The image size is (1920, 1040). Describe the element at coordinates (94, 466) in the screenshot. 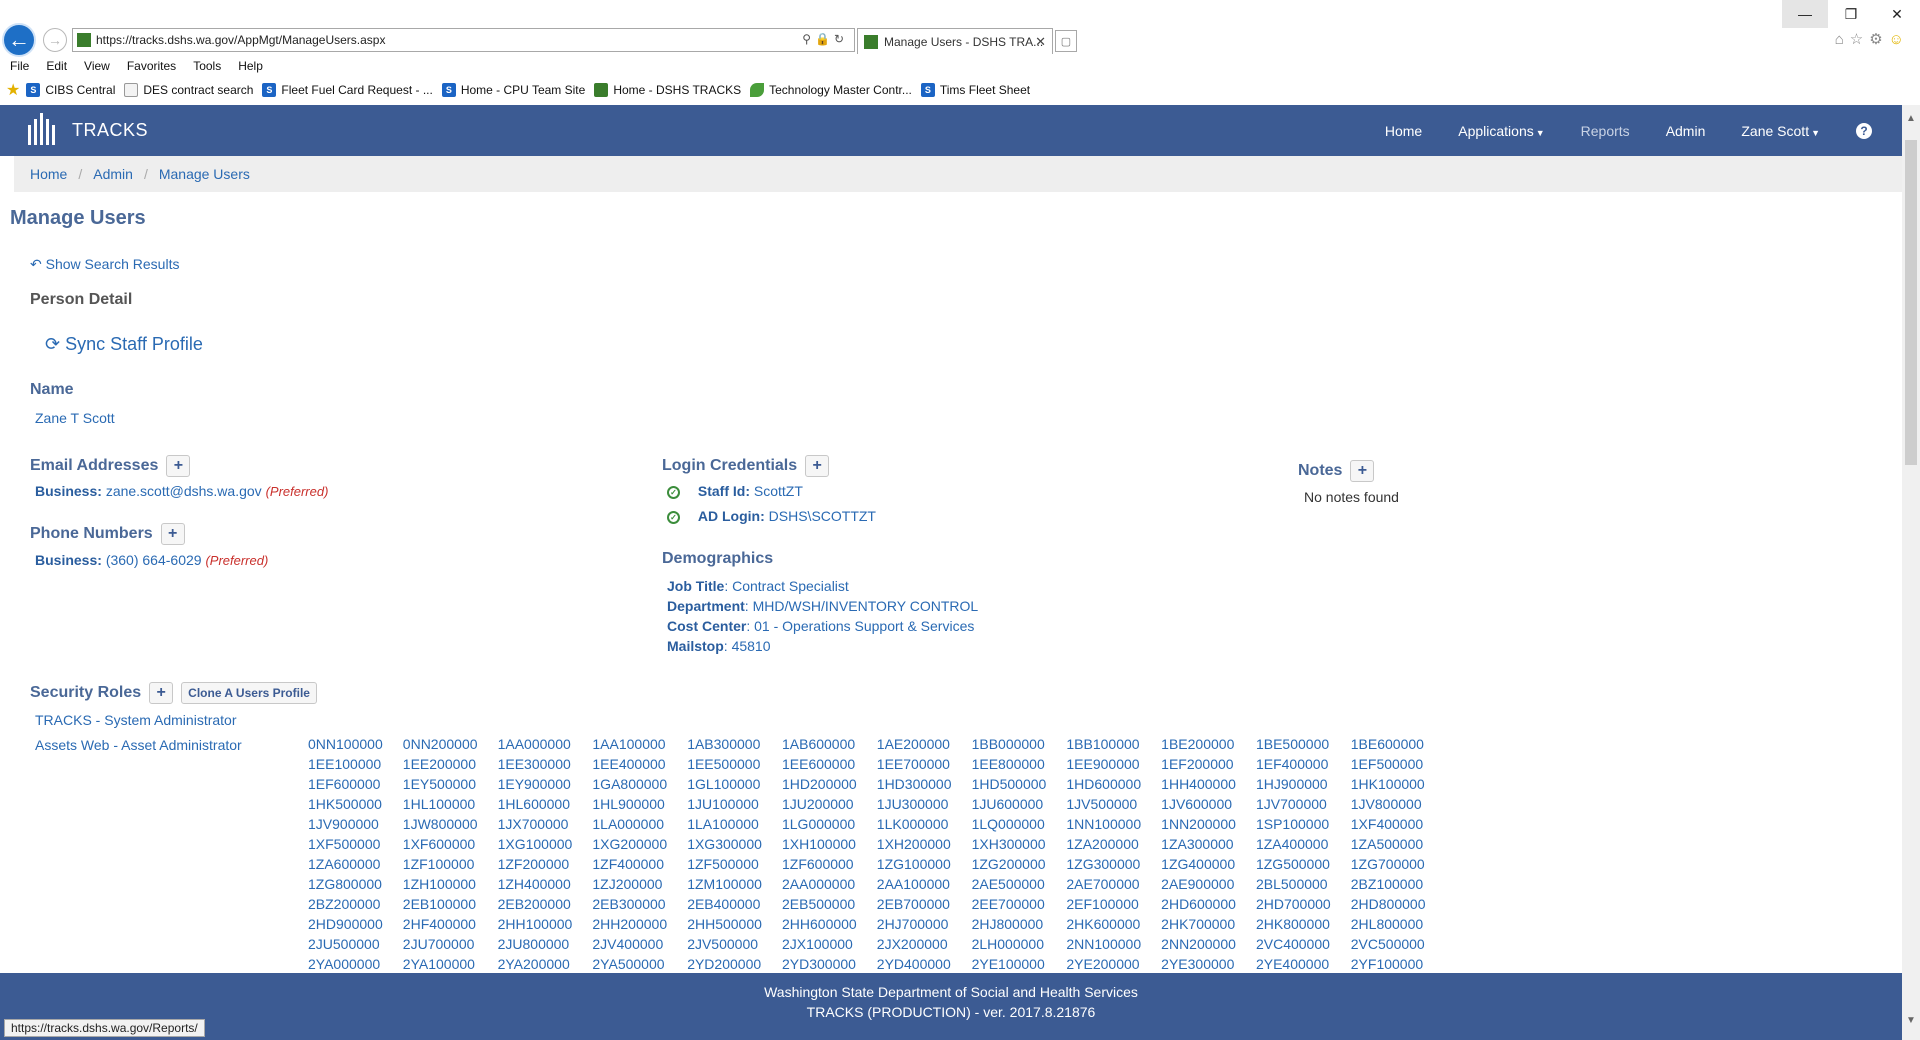

I see `email-heading: Email Addresses` at that location.